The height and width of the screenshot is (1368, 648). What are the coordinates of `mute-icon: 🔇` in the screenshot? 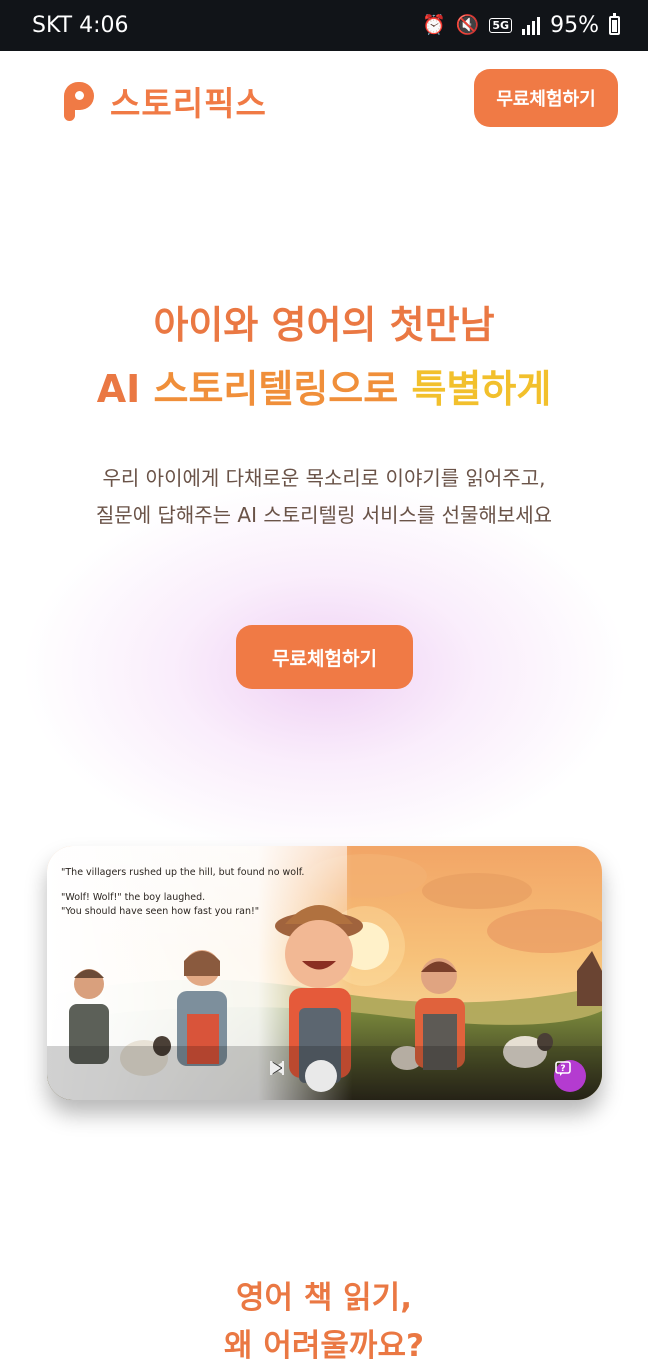 It's located at (467, 25).